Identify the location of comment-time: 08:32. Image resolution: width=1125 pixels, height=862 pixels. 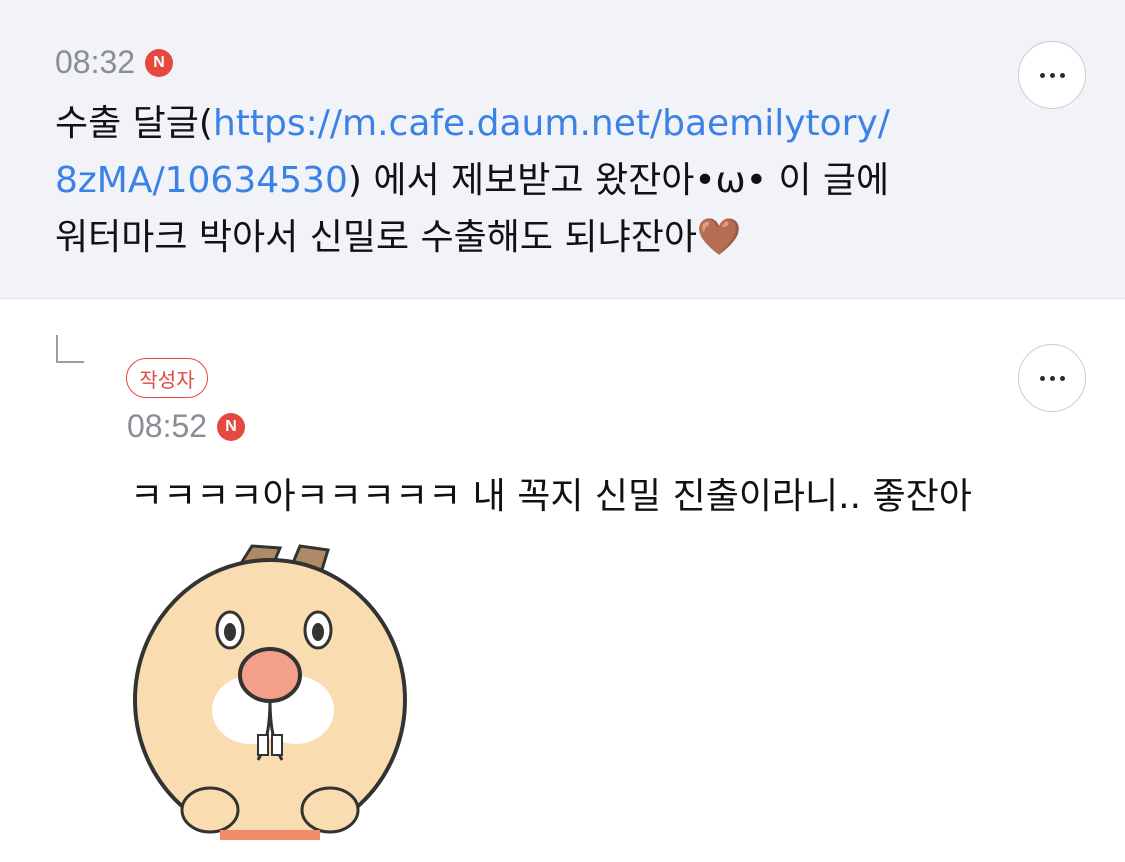
(95, 62).